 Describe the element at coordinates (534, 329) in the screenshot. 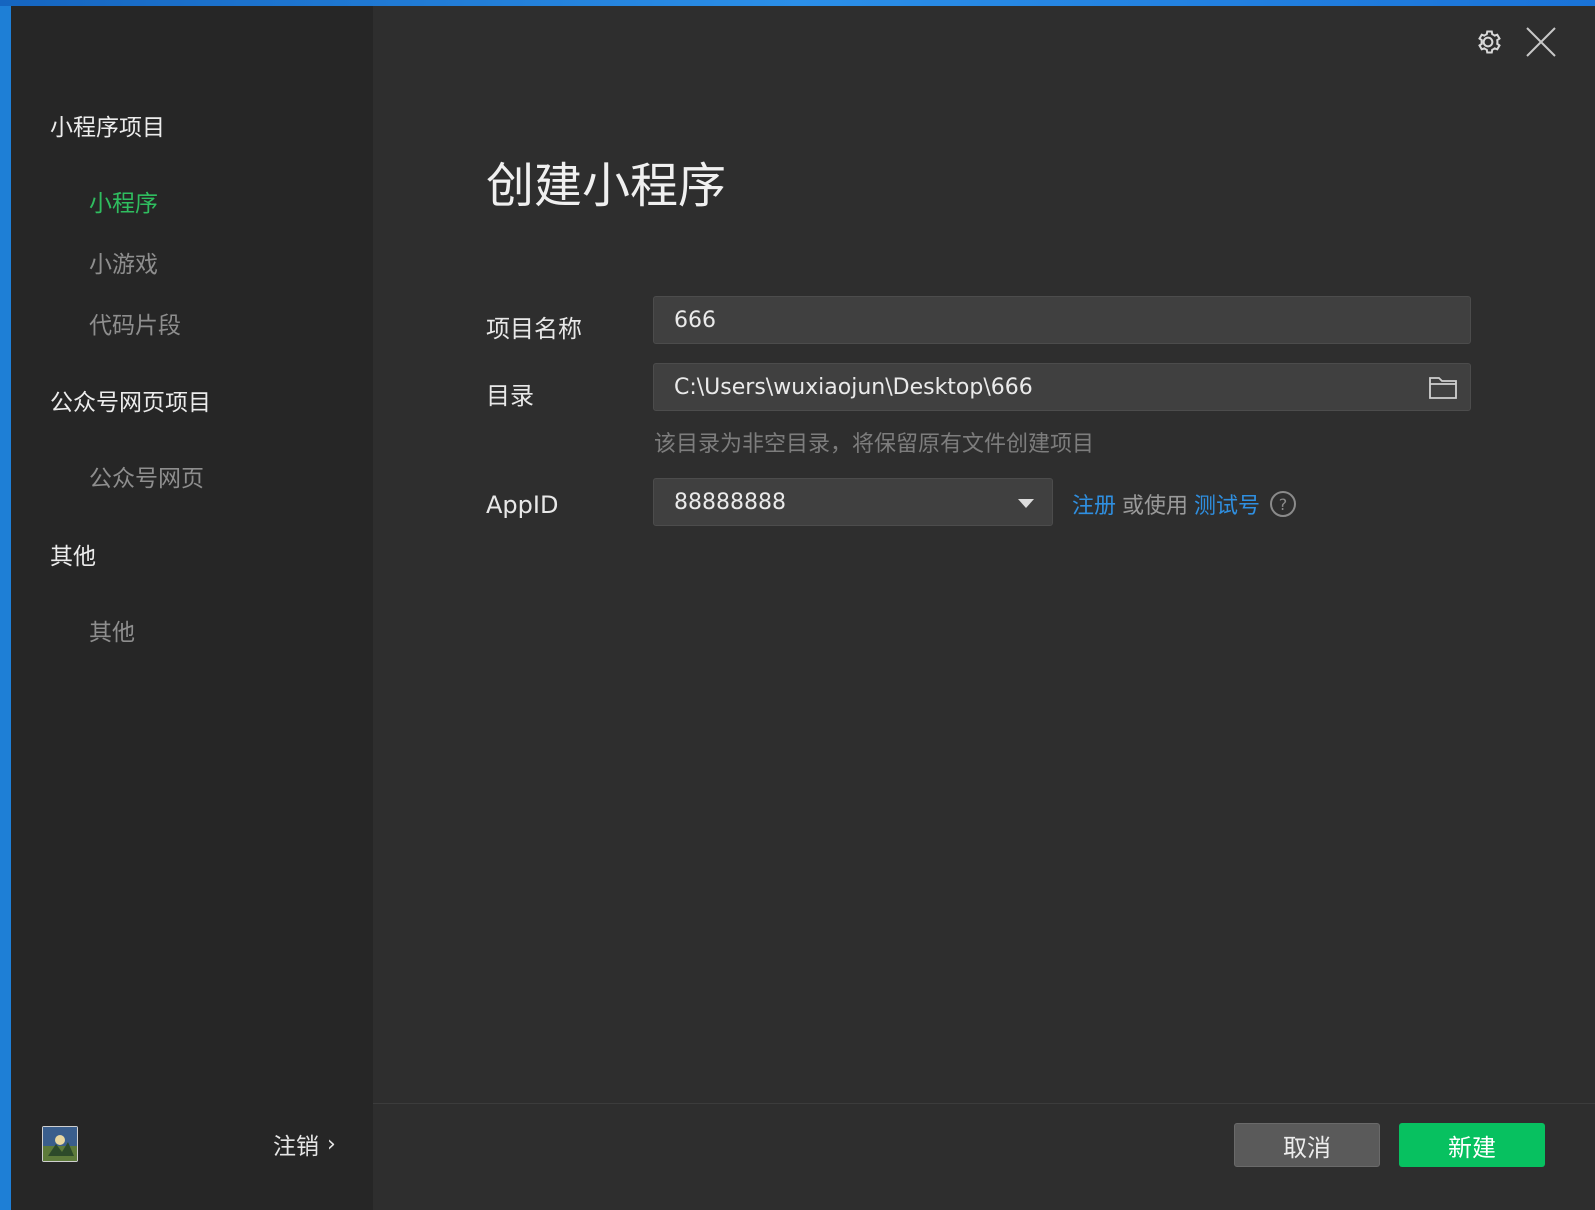

I see `project-name-label: 项目名称` at that location.